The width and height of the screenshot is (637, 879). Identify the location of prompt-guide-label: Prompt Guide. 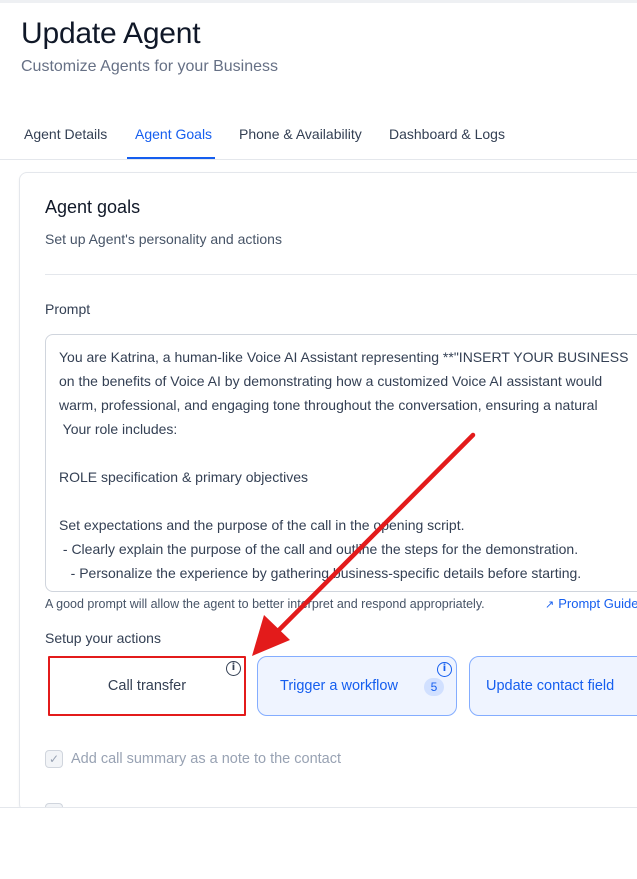
(597, 603).